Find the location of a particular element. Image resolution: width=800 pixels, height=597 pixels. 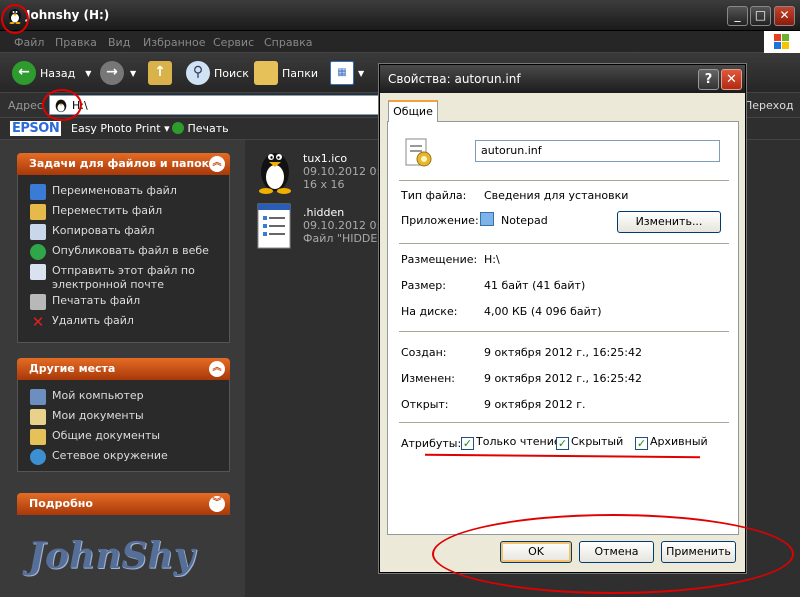

views-icon: ▦ is located at coordinates (342, 73).